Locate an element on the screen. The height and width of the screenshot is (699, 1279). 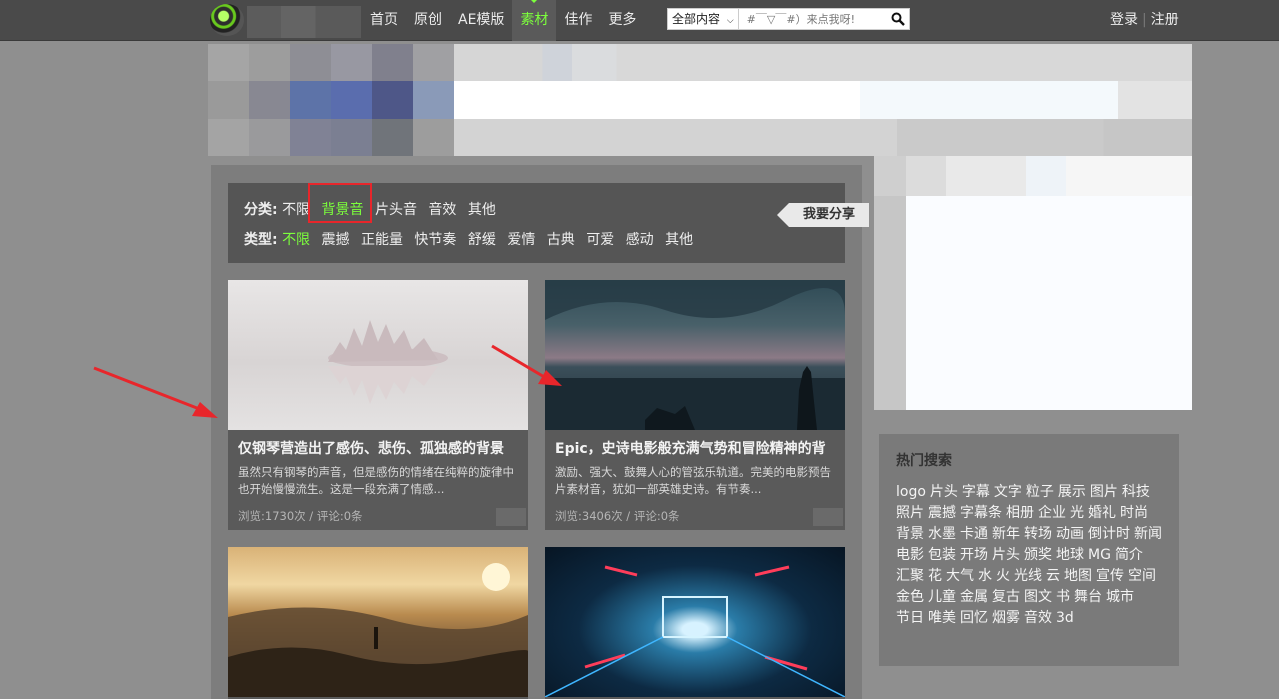
category-all: 不限 is located at coordinates (296, 210).